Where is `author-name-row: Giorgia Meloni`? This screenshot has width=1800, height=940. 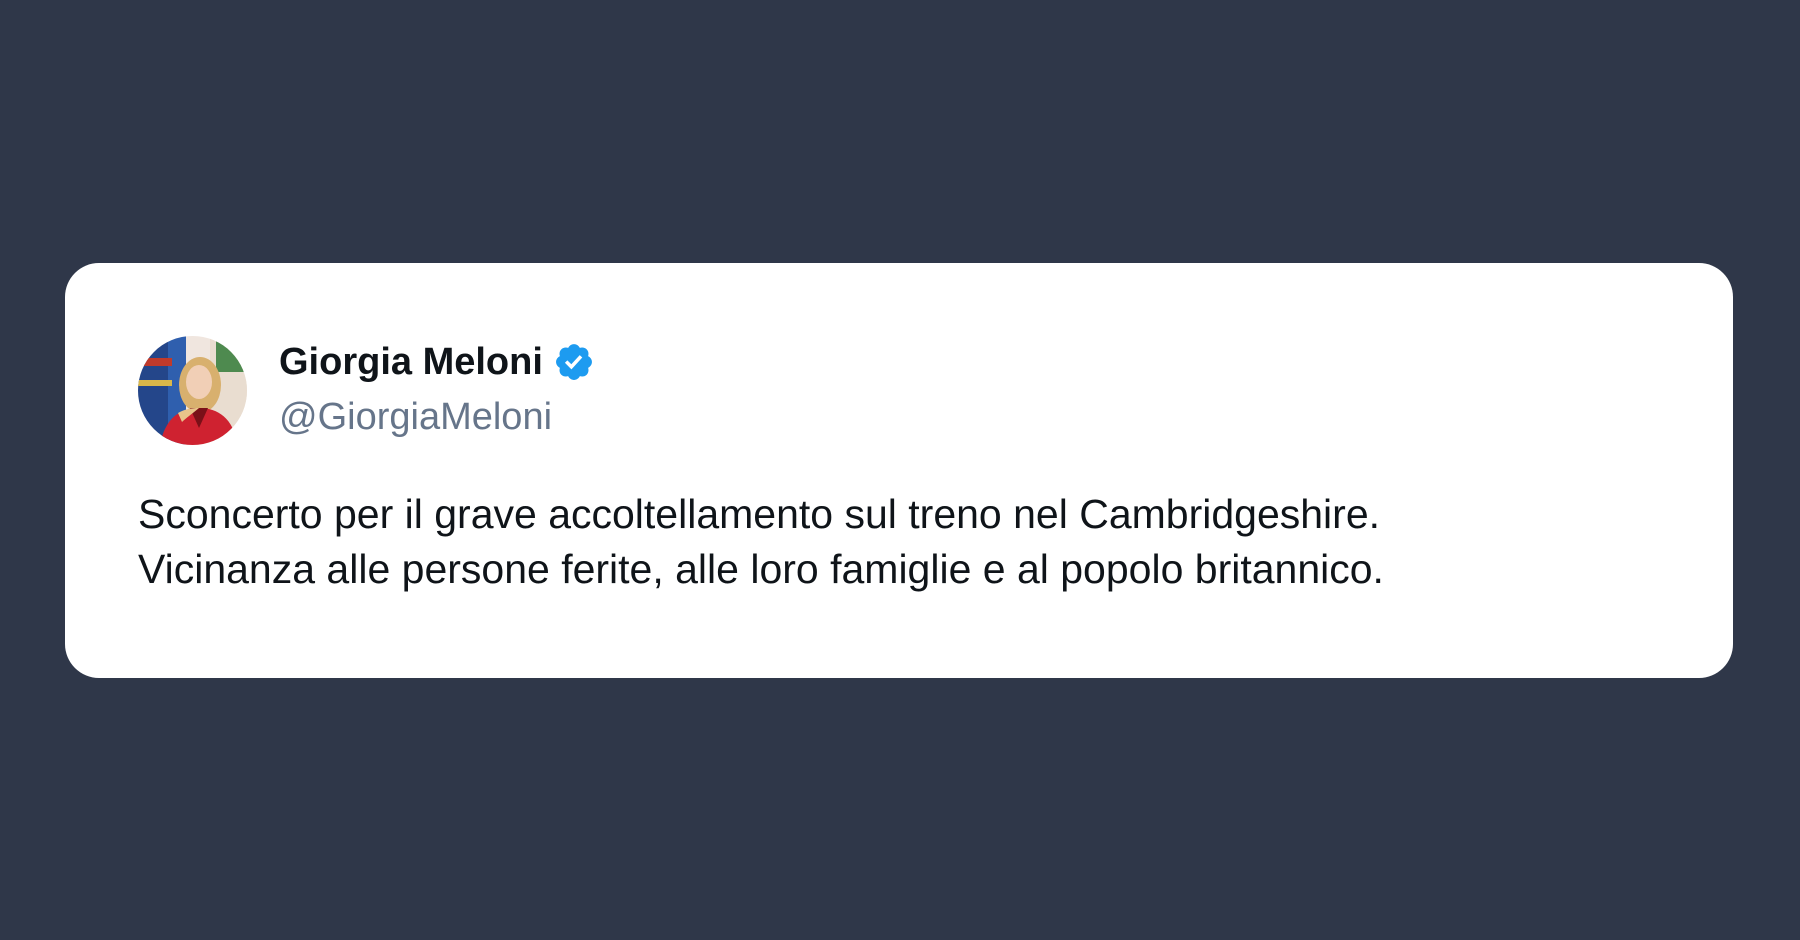 author-name-row: Giorgia Meloni is located at coordinates (437, 362).